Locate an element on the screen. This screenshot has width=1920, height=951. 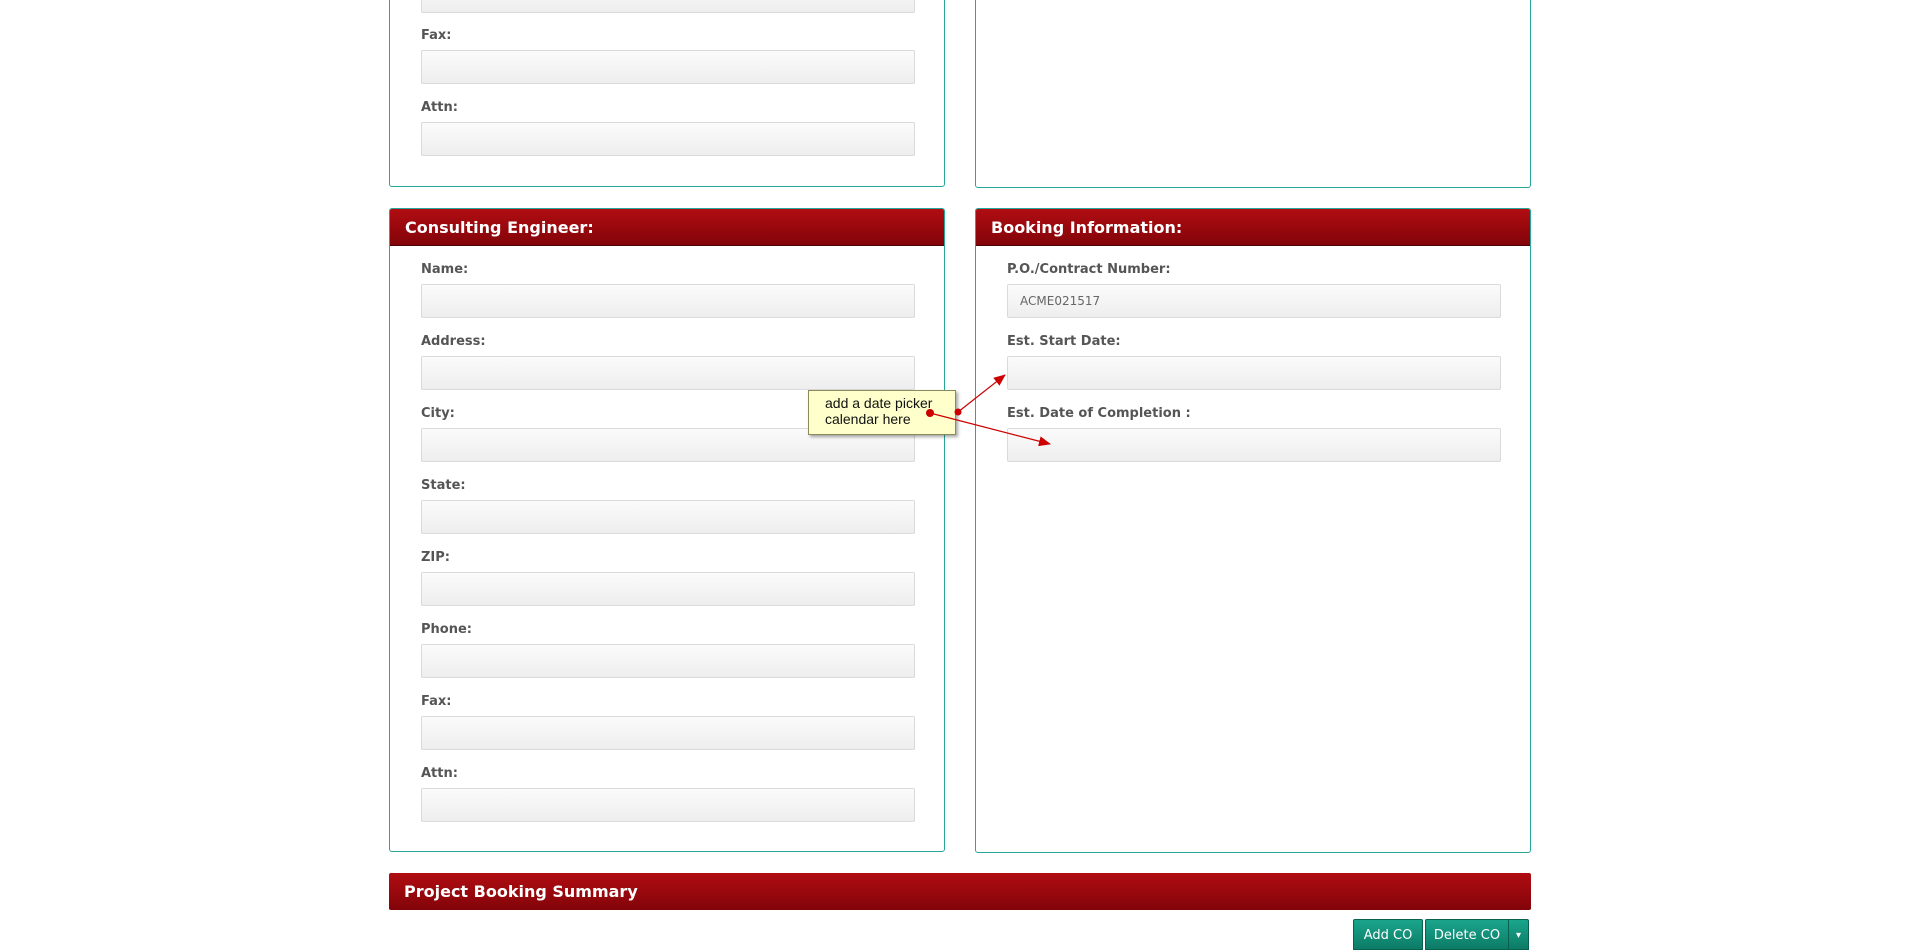
ce-zip-label: ZIP: is located at coordinates (435, 557).